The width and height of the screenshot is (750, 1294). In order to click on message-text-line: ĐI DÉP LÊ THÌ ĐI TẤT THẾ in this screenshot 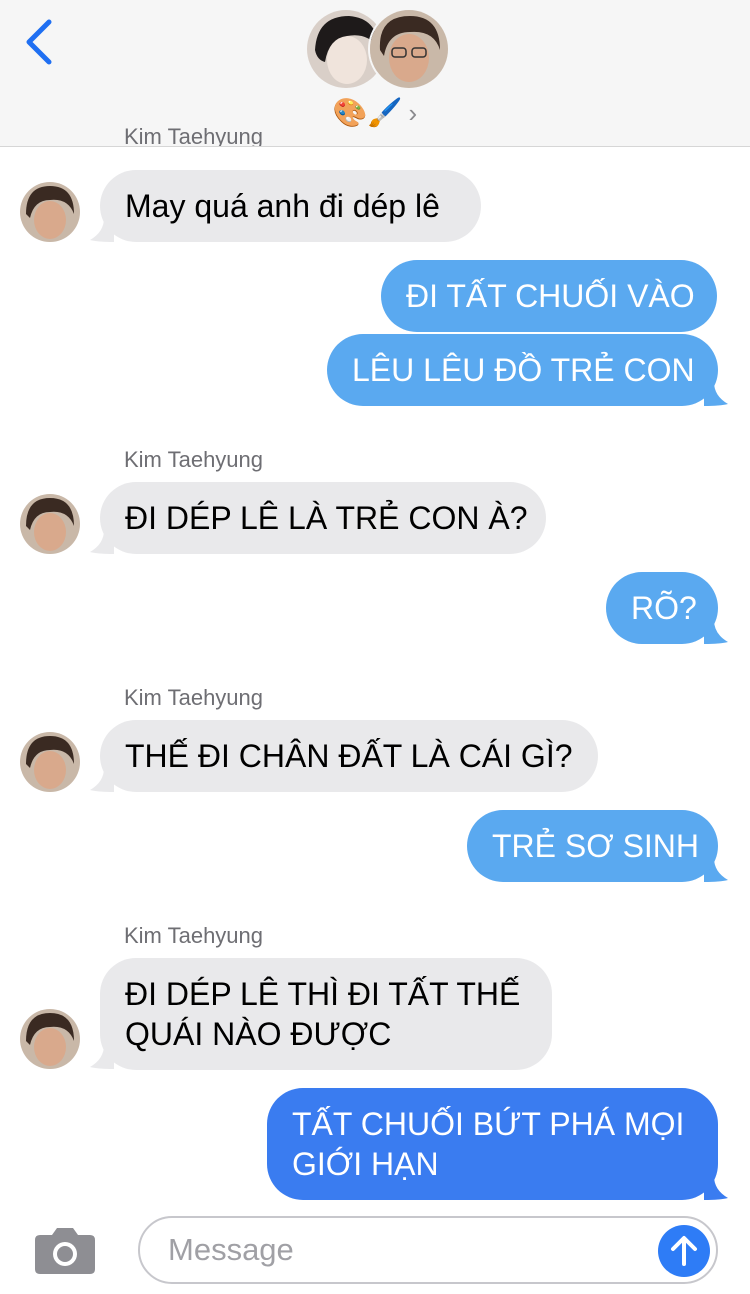, I will do `click(323, 994)`.